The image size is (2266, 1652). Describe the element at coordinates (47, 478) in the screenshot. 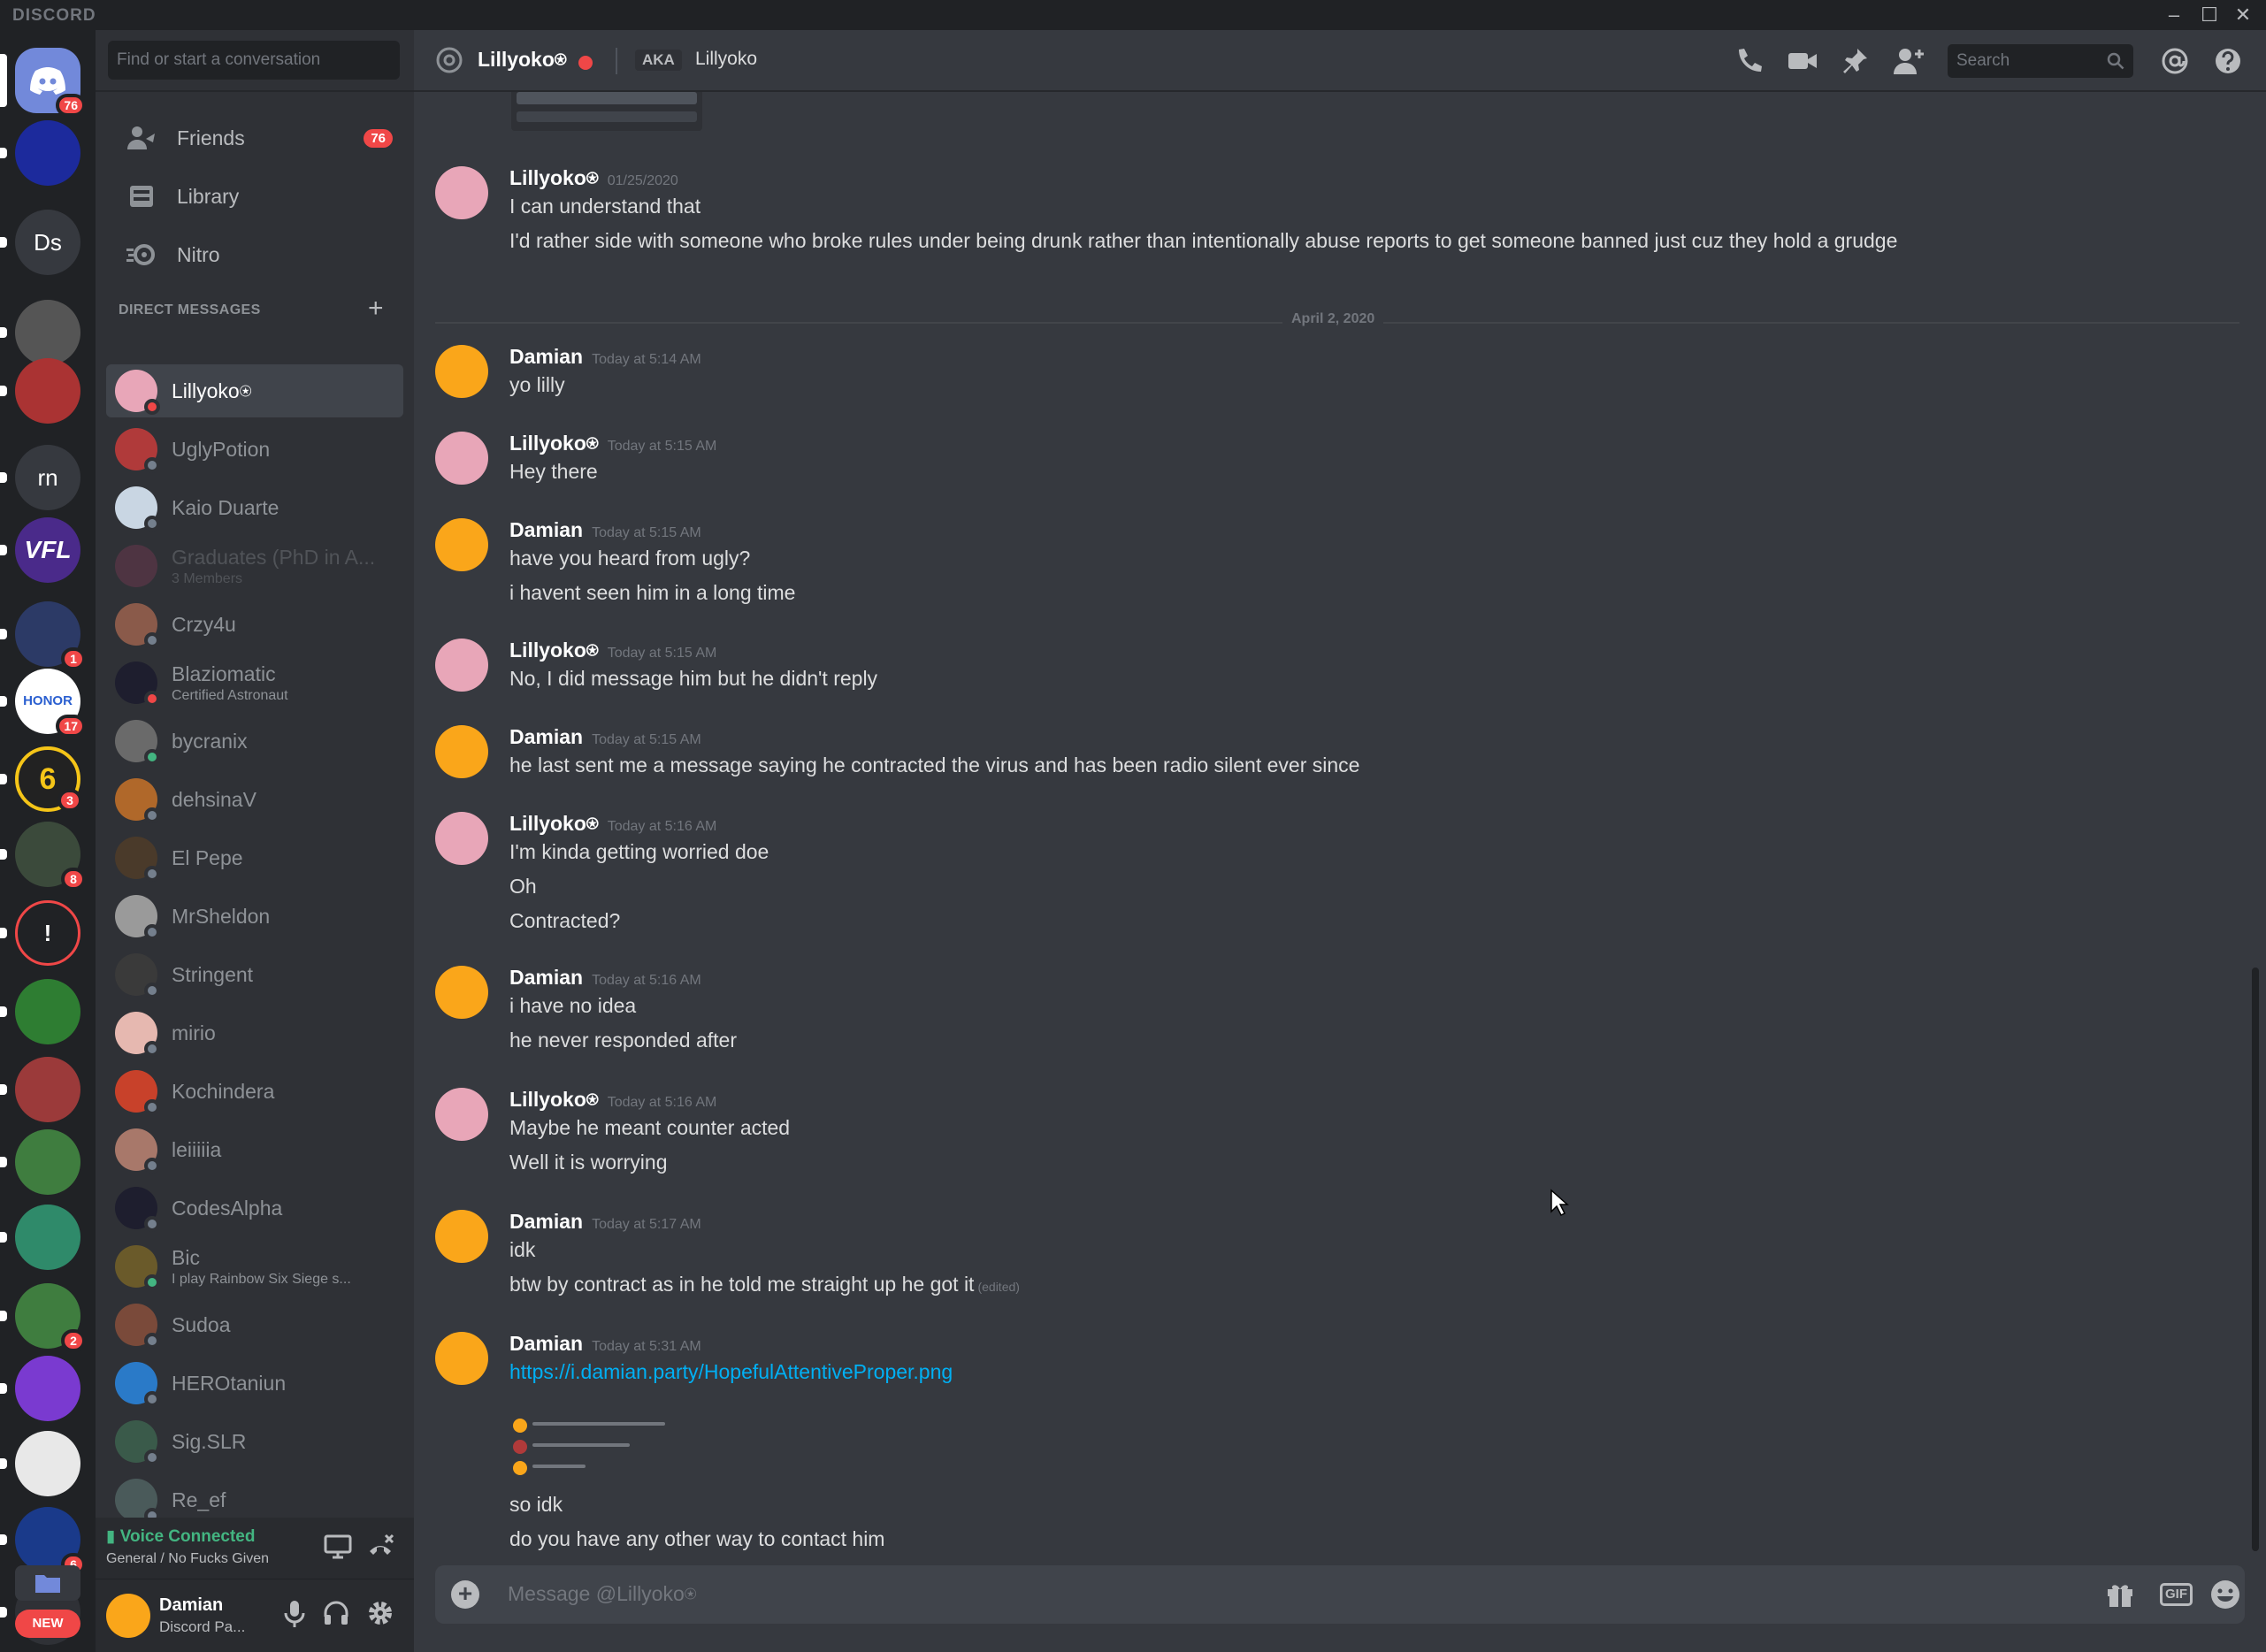

I see `server-icon: rn` at that location.